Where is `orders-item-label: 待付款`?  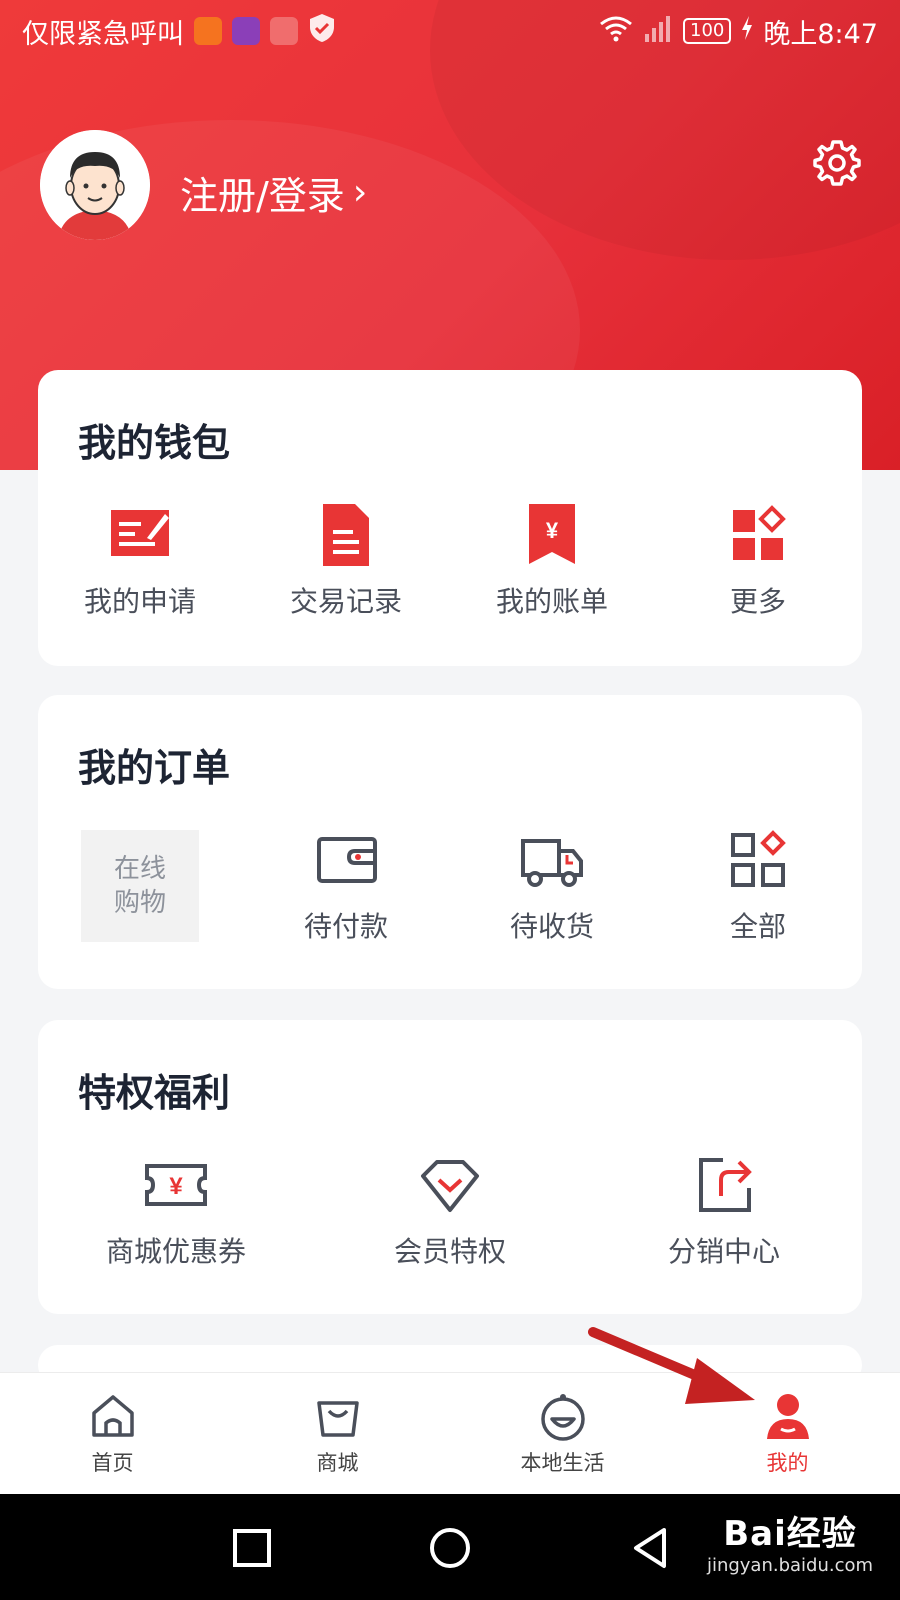
orders-item-label: 待付款 is located at coordinates (345, 926).